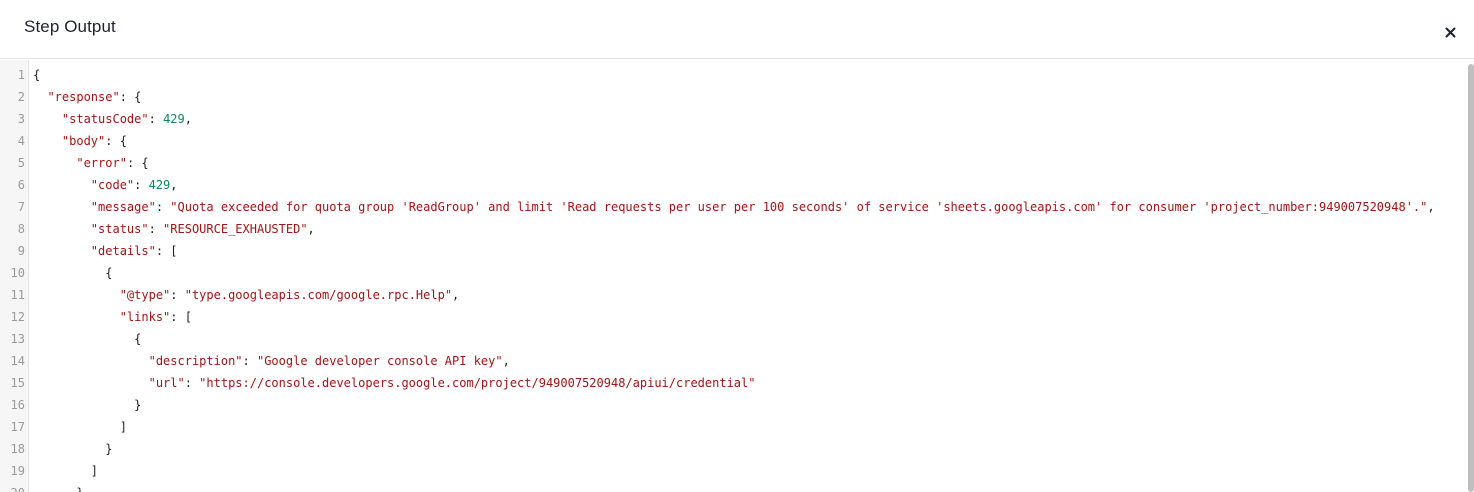 This screenshot has width=1474, height=492. What do you see at coordinates (145, 317) in the screenshot?
I see `json-key: "links"` at bounding box center [145, 317].